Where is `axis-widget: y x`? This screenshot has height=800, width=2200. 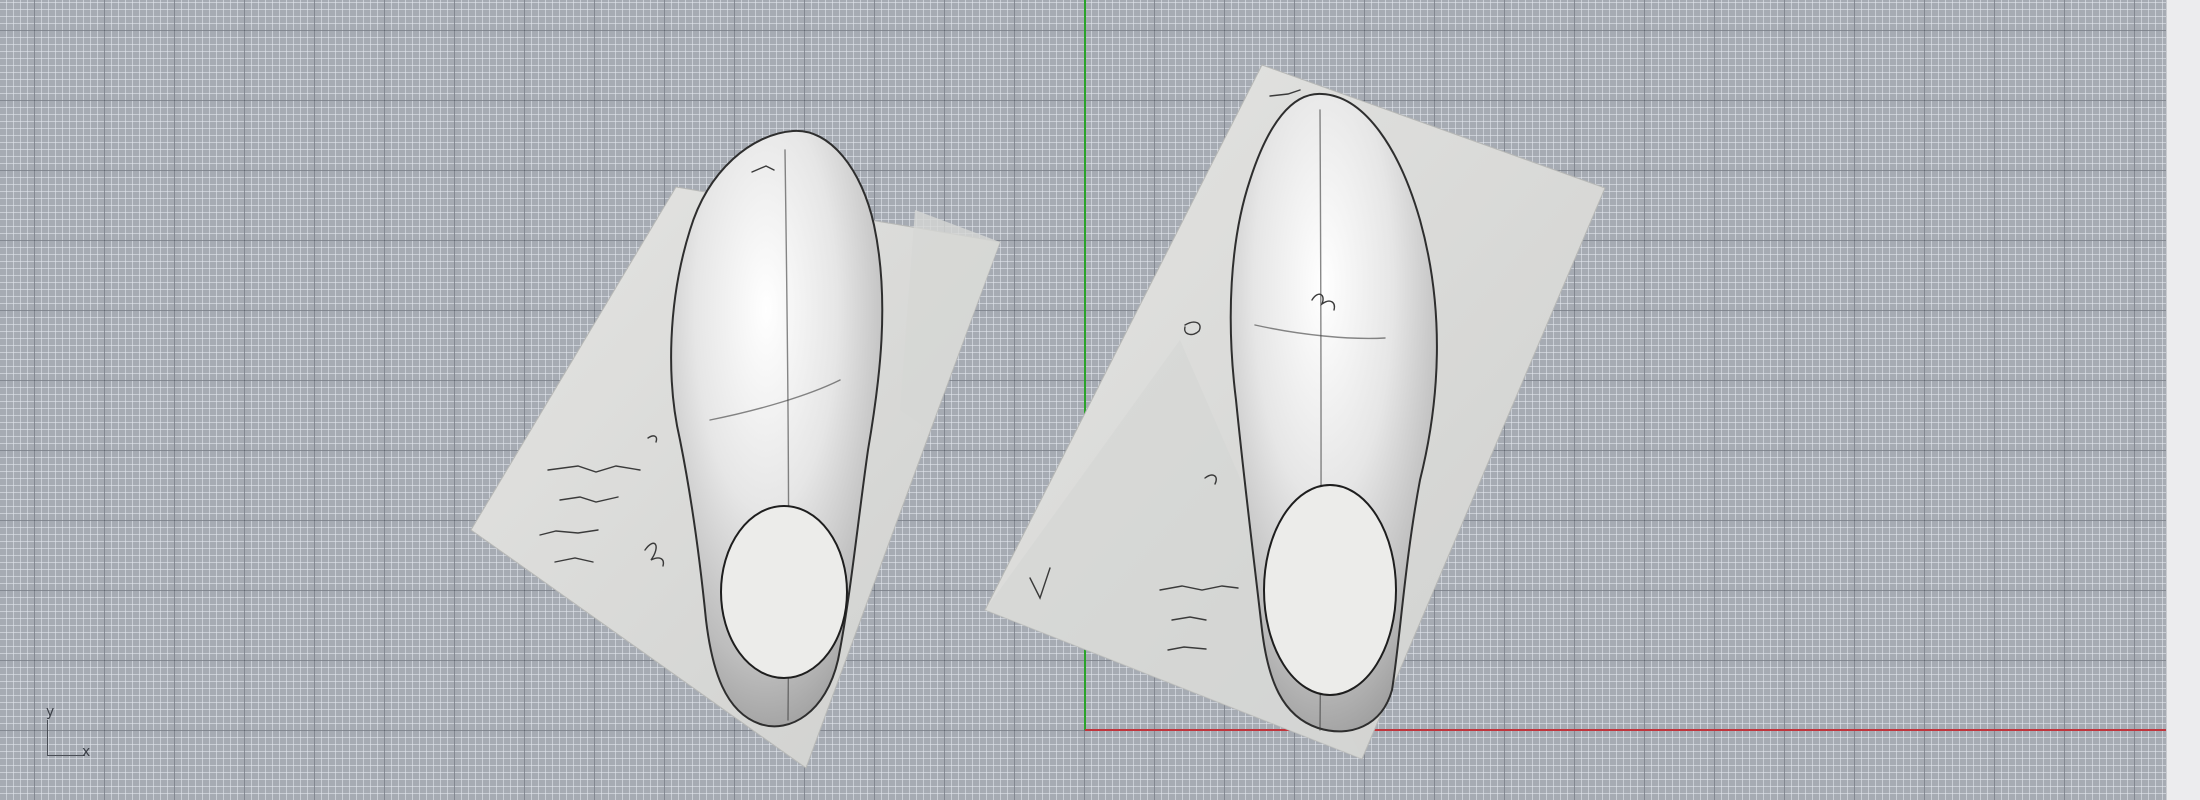
axis-widget: y x is located at coordinates (70, 730).